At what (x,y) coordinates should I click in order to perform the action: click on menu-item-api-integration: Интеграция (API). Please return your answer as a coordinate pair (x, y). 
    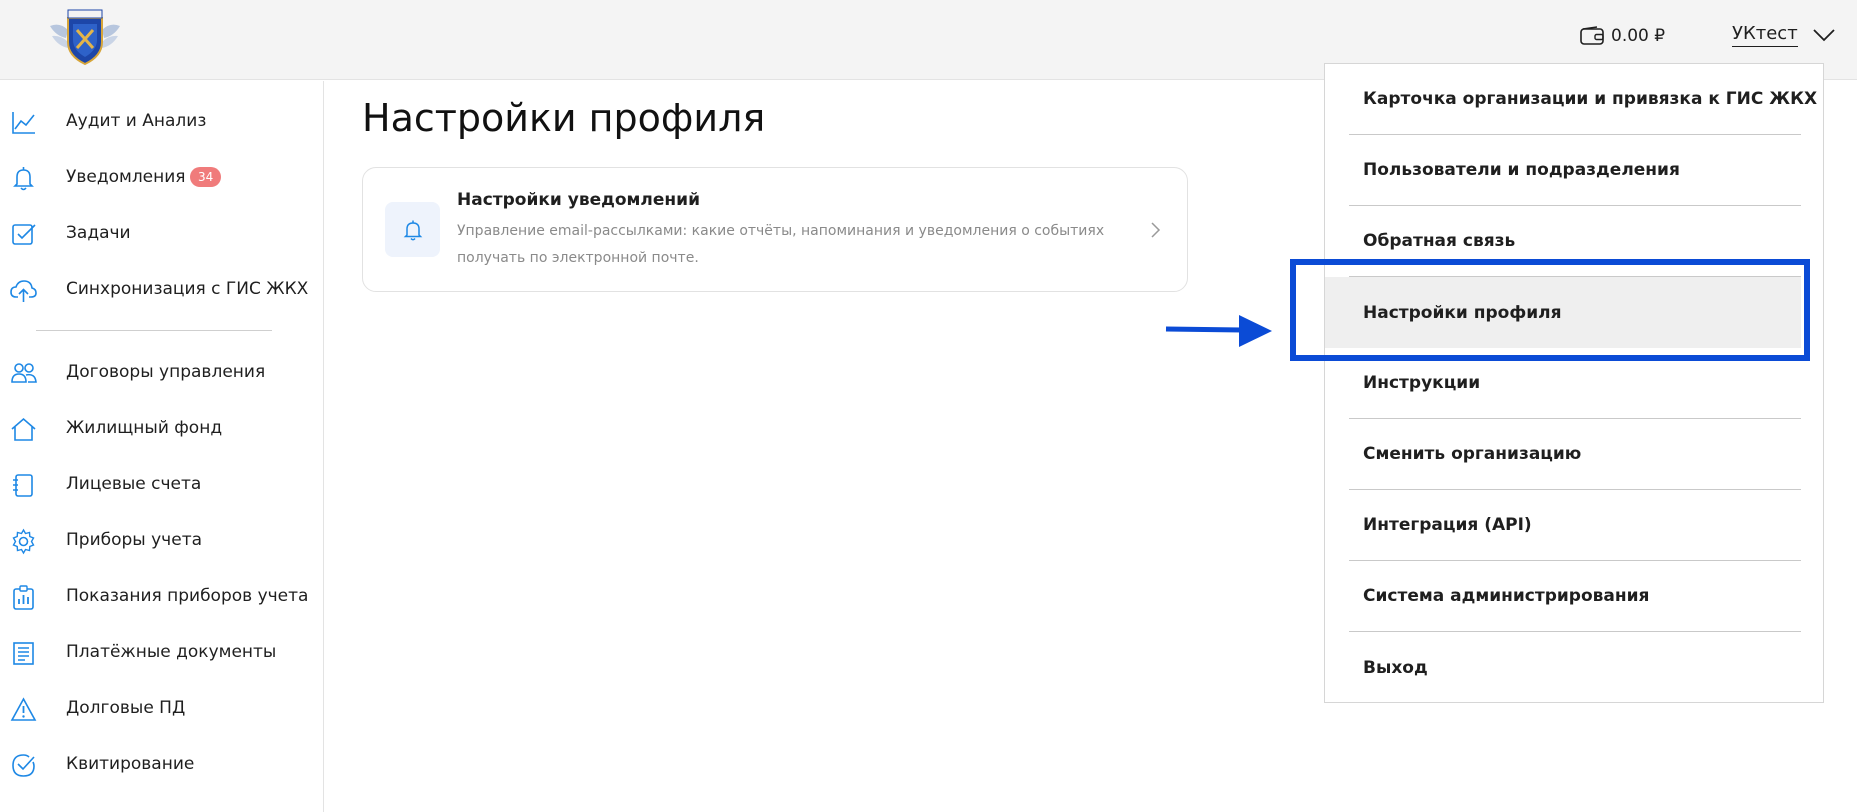
    Looking at the image, I should click on (1575, 525).